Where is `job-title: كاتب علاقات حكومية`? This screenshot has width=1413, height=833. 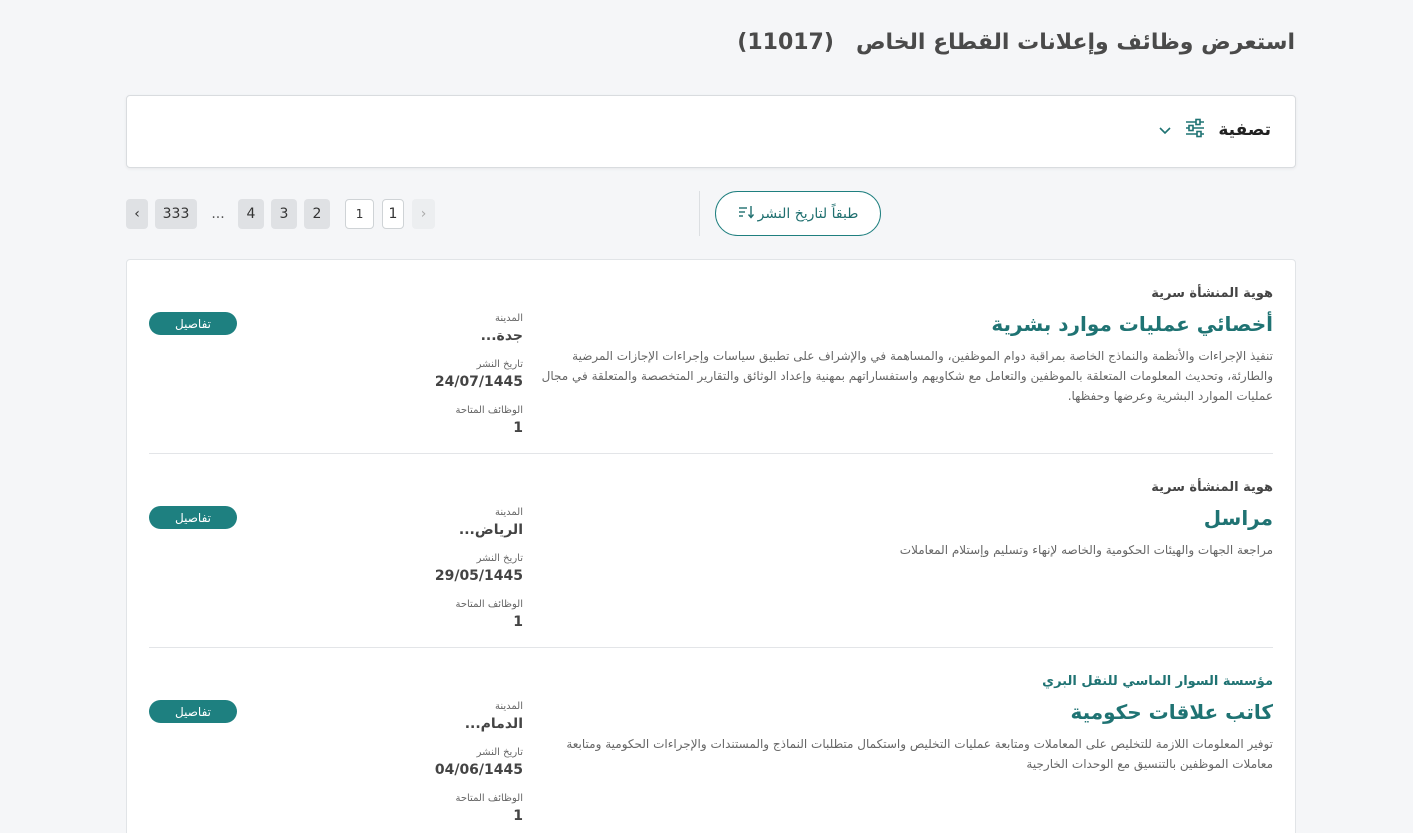 job-title: كاتب علاقات حكومية is located at coordinates (1171, 712).